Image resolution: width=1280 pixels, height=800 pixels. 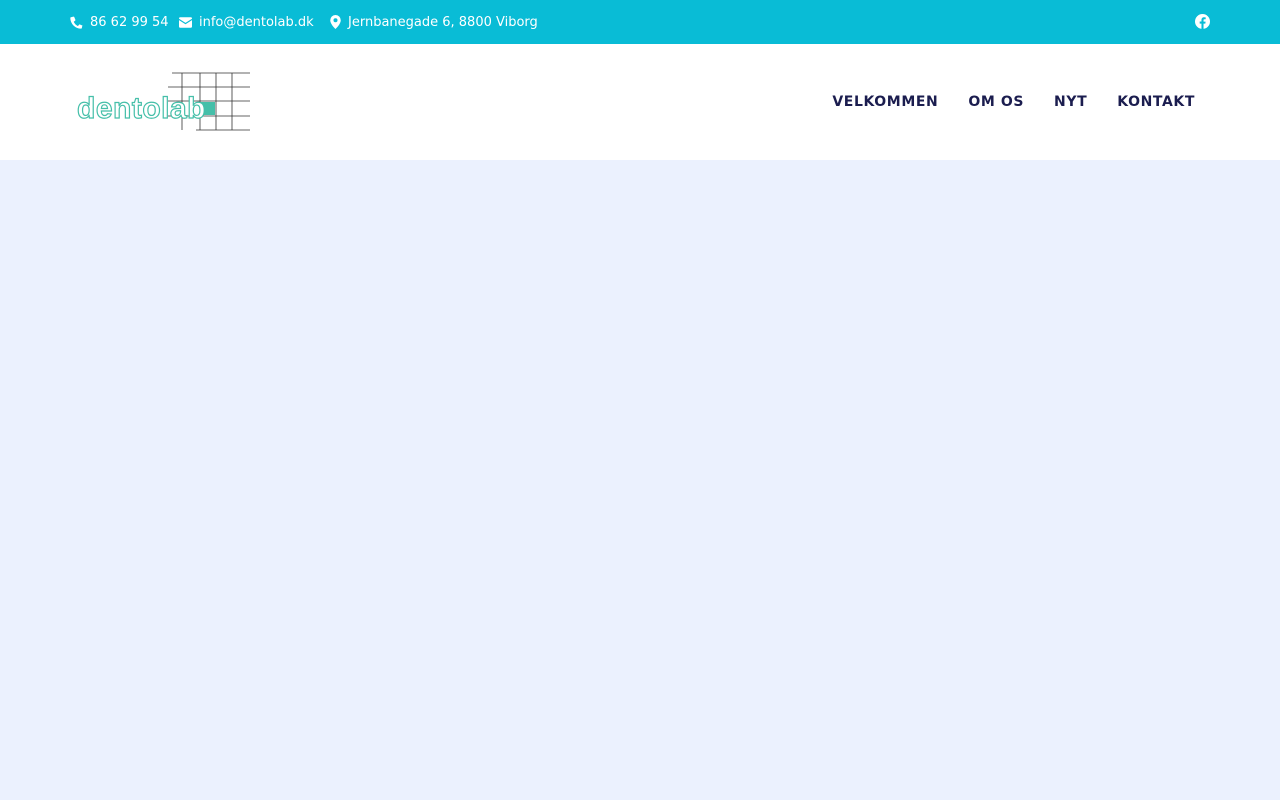 I want to click on facebook-link, so click(x=1202, y=21).